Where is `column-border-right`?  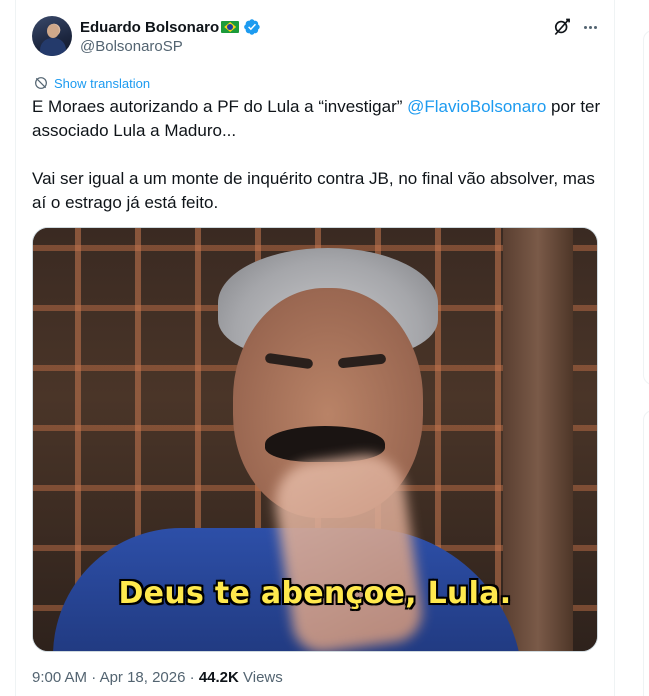 column-border-right is located at coordinates (614, 348).